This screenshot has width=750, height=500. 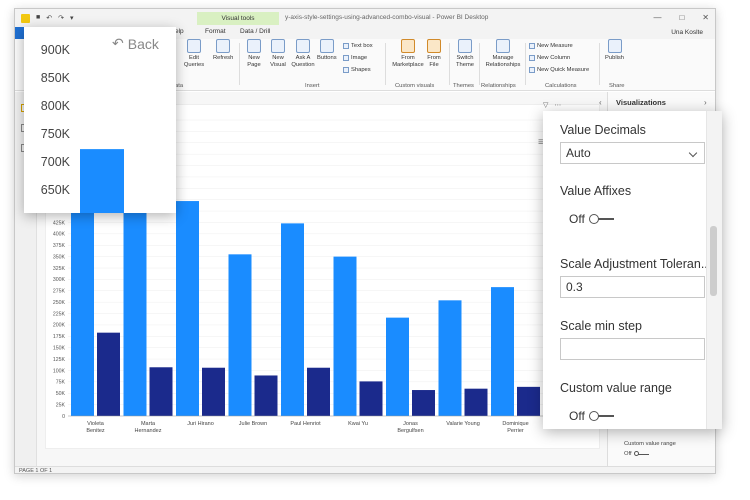 What do you see at coordinates (359, 58) in the screenshot?
I see `image-label: Image` at bounding box center [359, 58].